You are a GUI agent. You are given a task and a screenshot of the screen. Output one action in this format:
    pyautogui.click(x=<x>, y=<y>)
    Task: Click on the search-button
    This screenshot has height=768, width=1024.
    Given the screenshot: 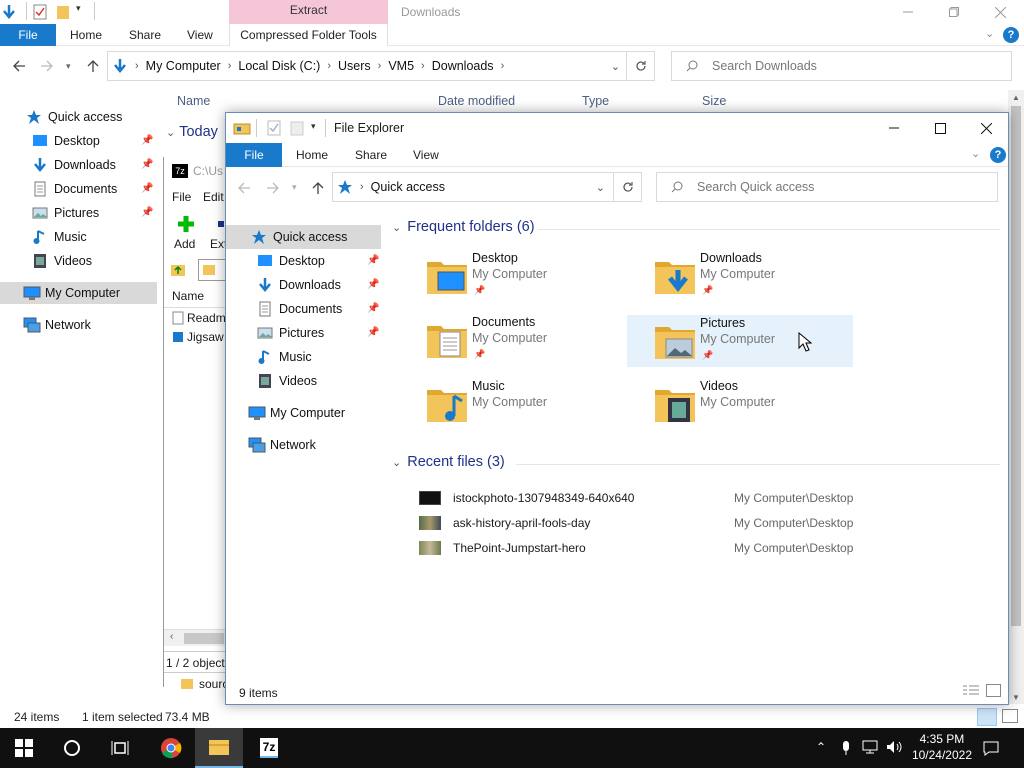 What is the action you would take?
    pyautogui.click(x=72, y=748)
    